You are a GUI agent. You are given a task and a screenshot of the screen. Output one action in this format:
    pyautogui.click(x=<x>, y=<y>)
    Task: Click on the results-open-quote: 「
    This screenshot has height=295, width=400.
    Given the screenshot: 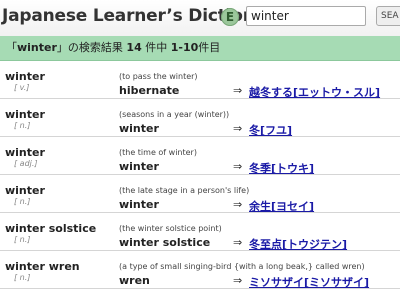 What is the action you would take?
    pyautogui.click(x=11, y=47)
    